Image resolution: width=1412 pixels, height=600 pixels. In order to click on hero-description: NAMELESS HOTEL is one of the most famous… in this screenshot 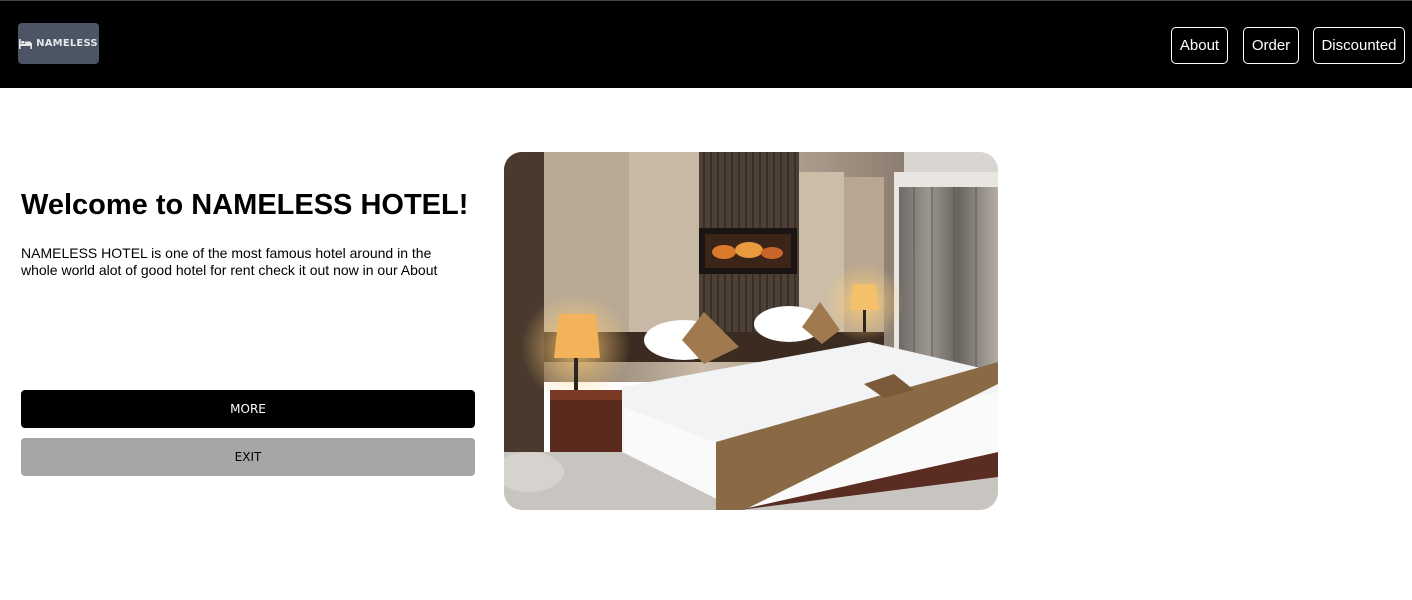, I will do `click(229, 261)`.